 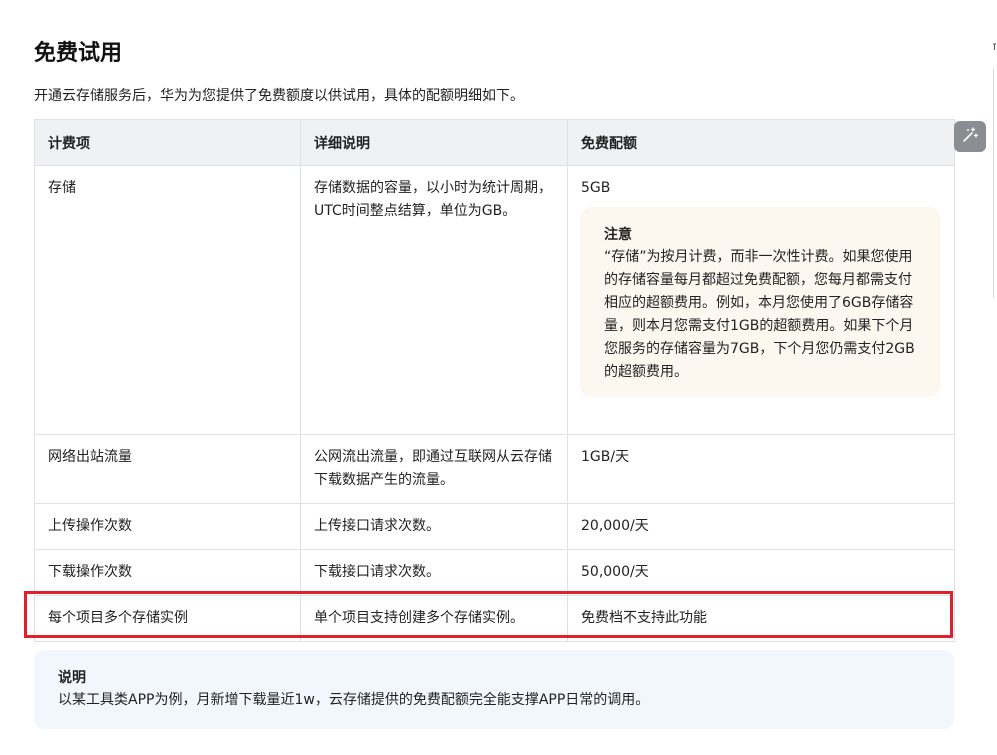 I want to click on cell-detail: 下载接口请求次数。, so click(x=434, y=572).